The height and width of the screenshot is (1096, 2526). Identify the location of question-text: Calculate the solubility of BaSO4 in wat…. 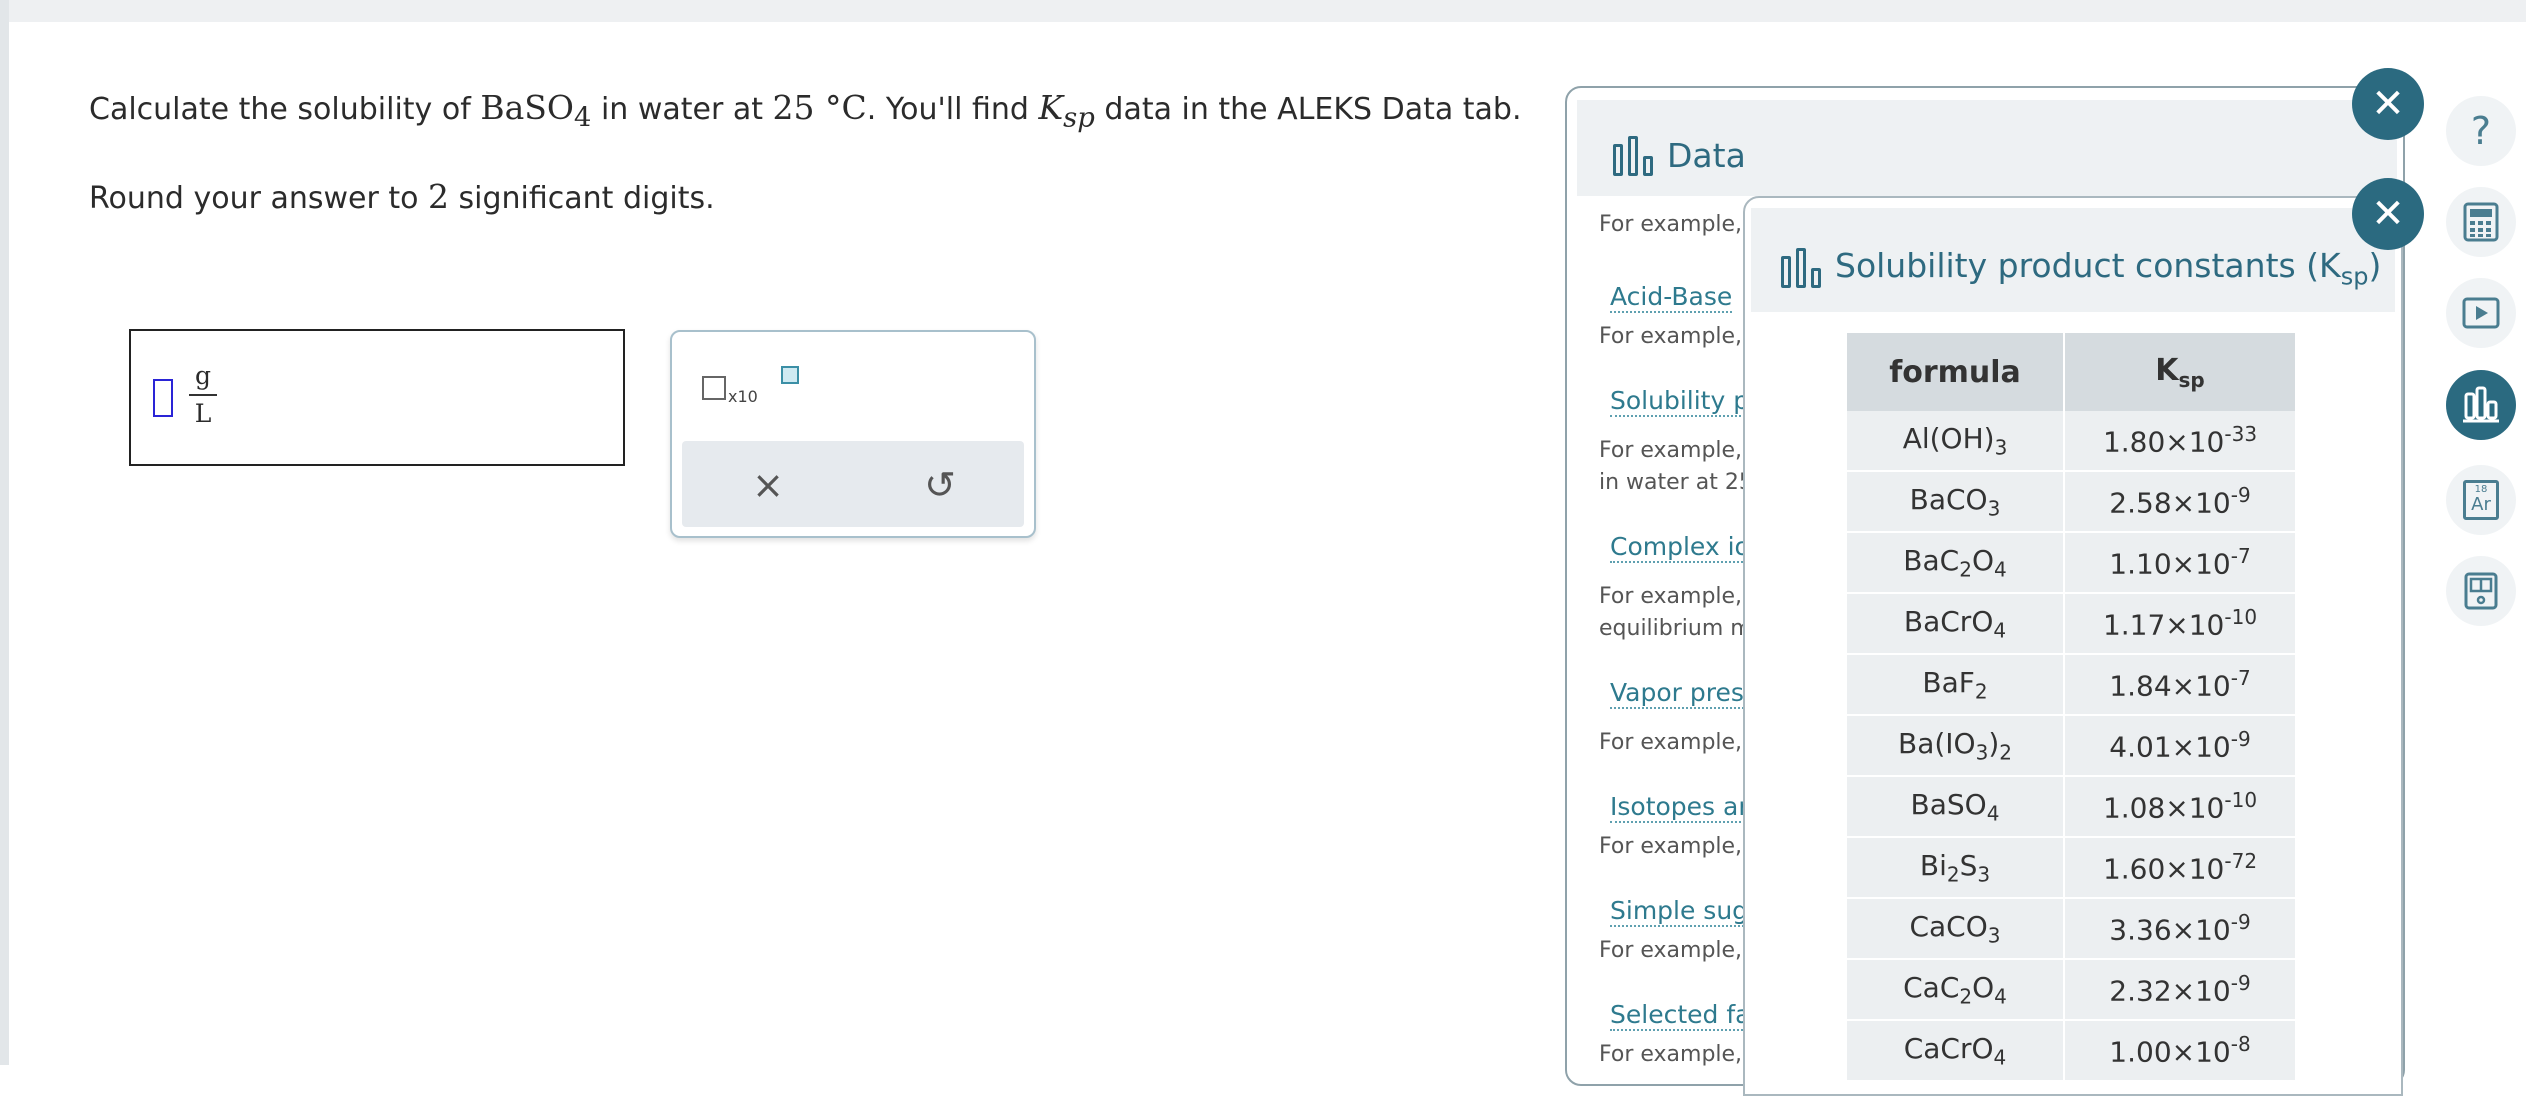
(805, 111).